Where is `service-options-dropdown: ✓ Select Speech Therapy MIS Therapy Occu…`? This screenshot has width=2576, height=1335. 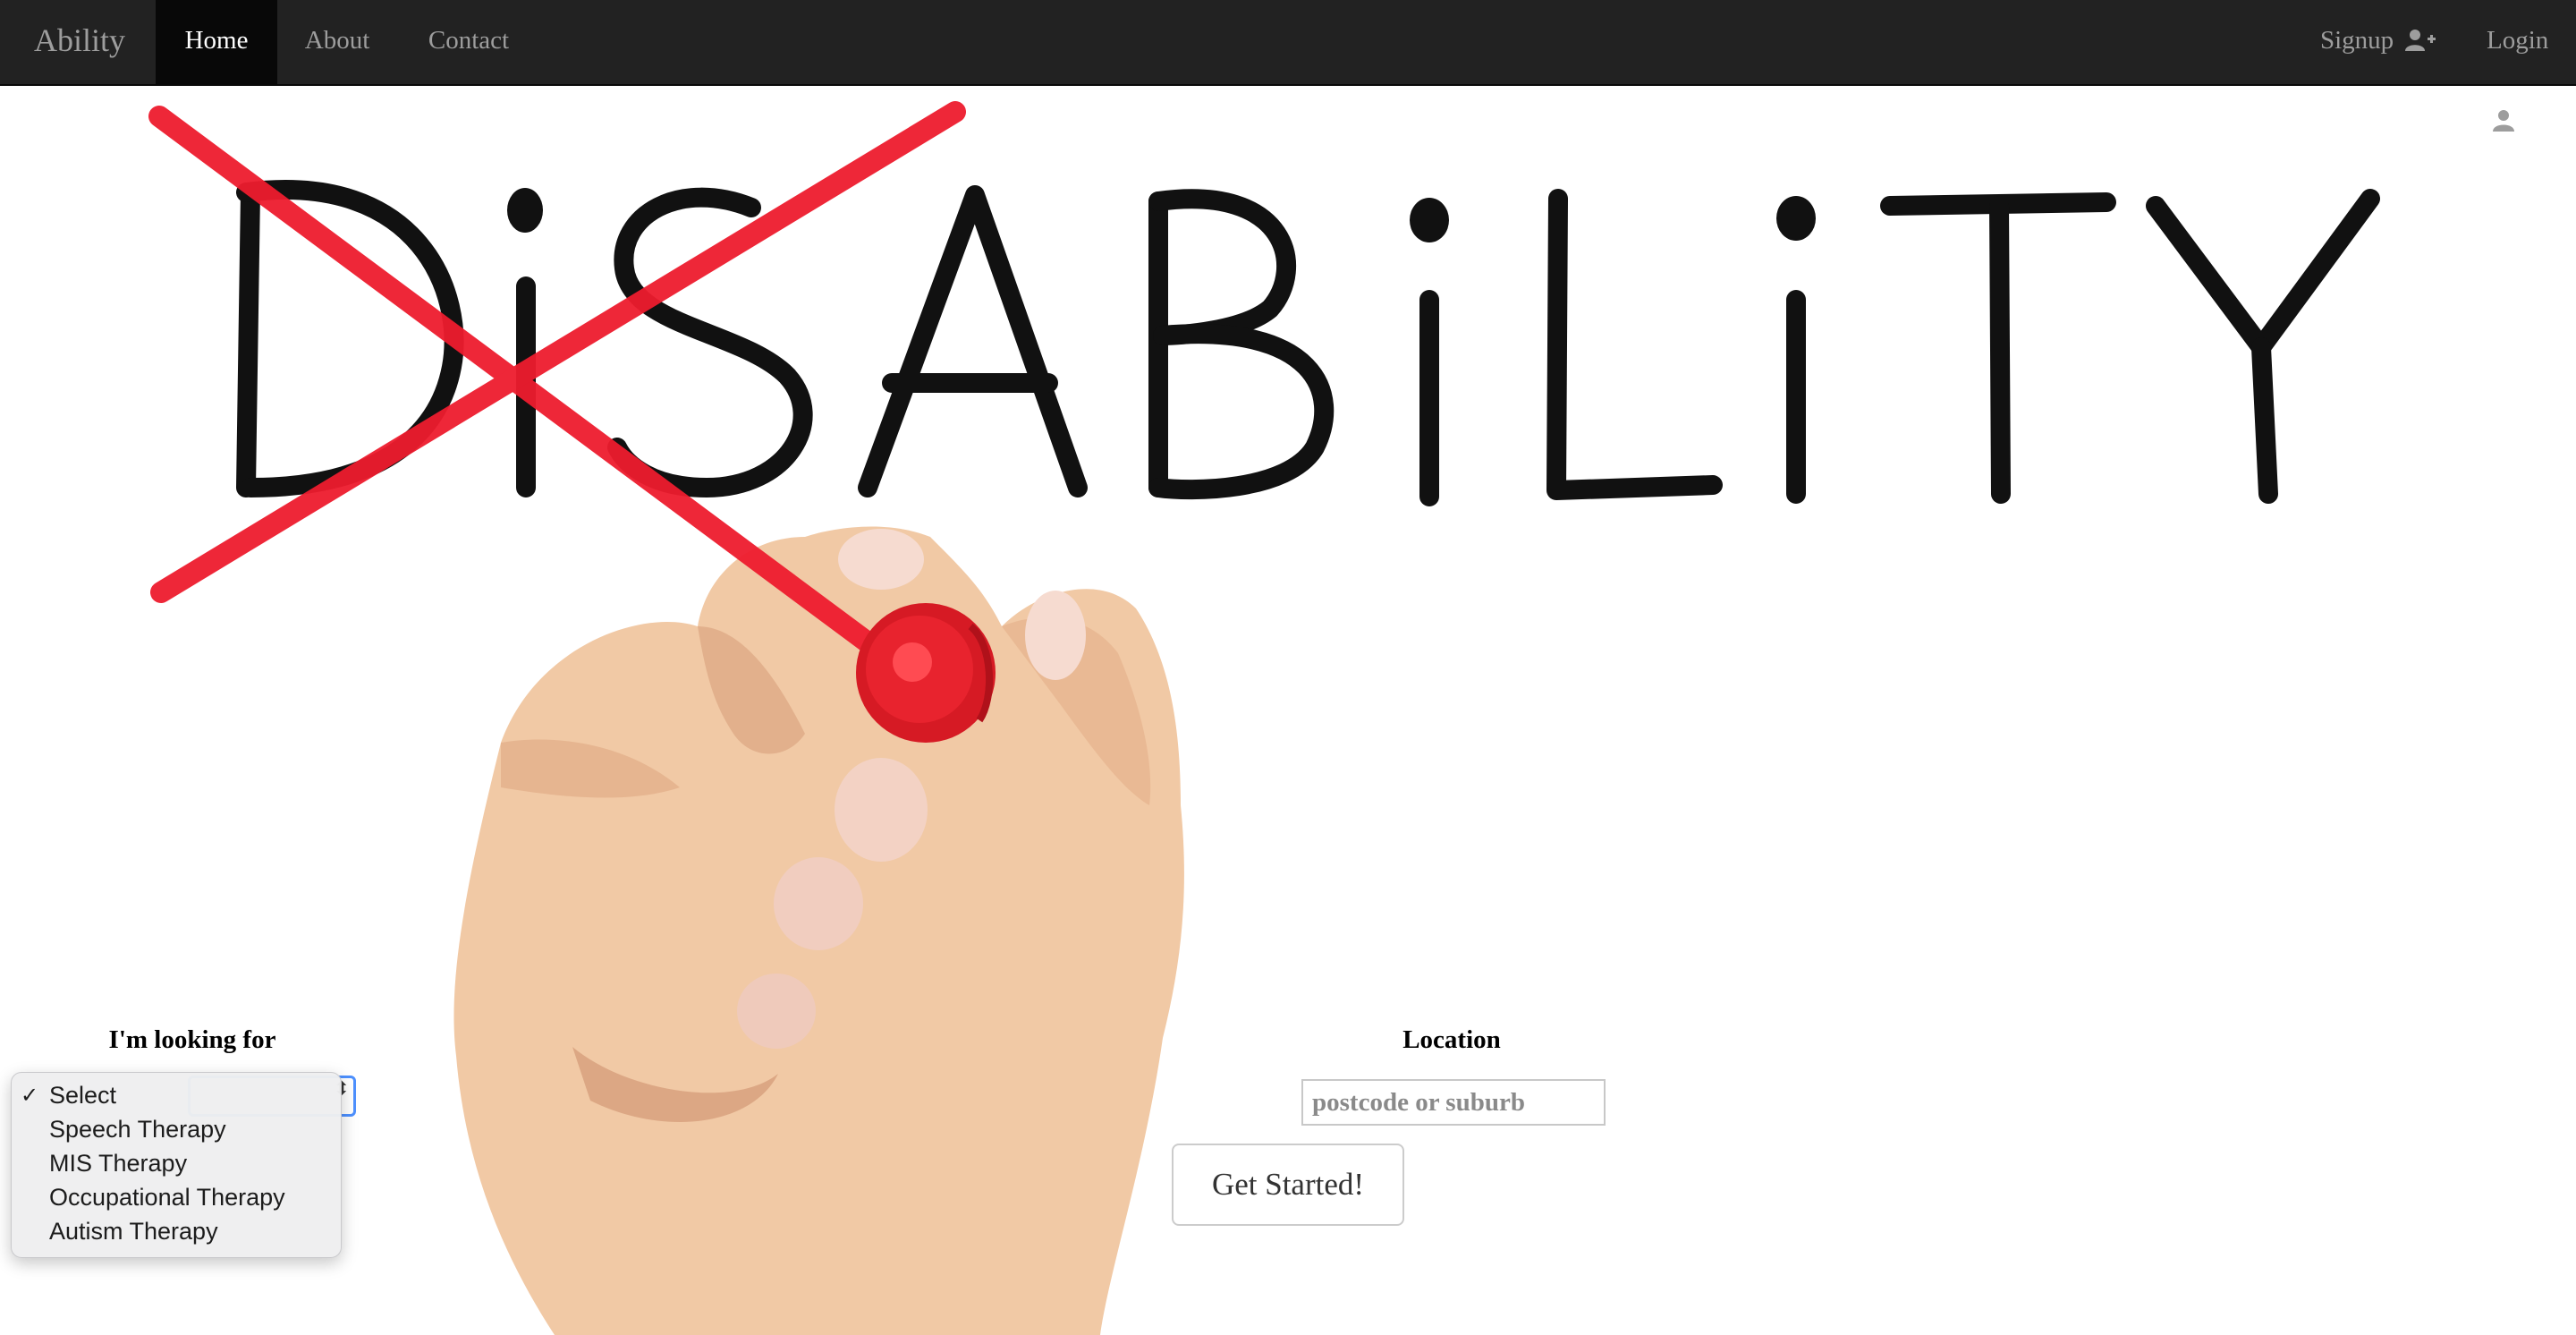 service-options-dropdown: ✓ Select Speech Therapy MIS Therapy Occu… is located at coordinates (176, 1165).